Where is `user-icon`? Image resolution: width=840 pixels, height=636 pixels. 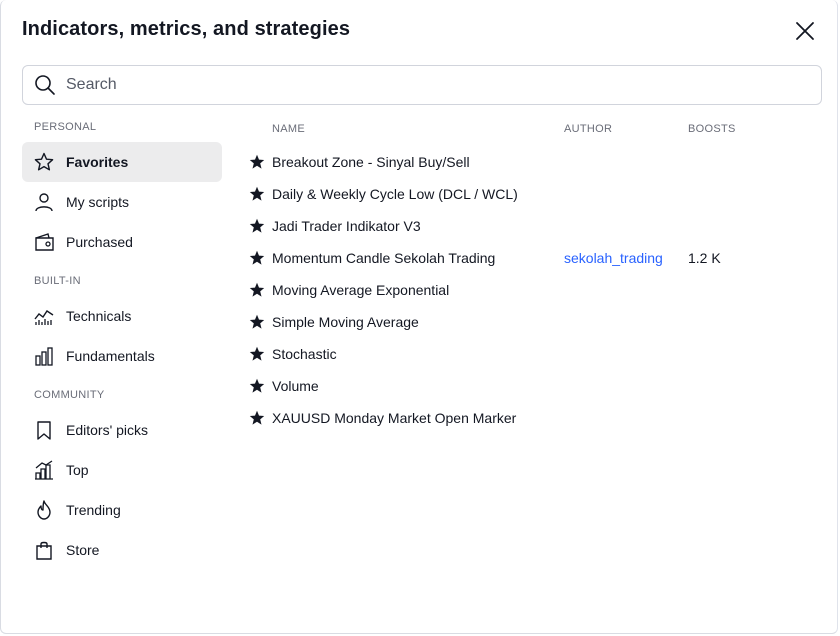 user-icon is located at coordinates (44, 202).